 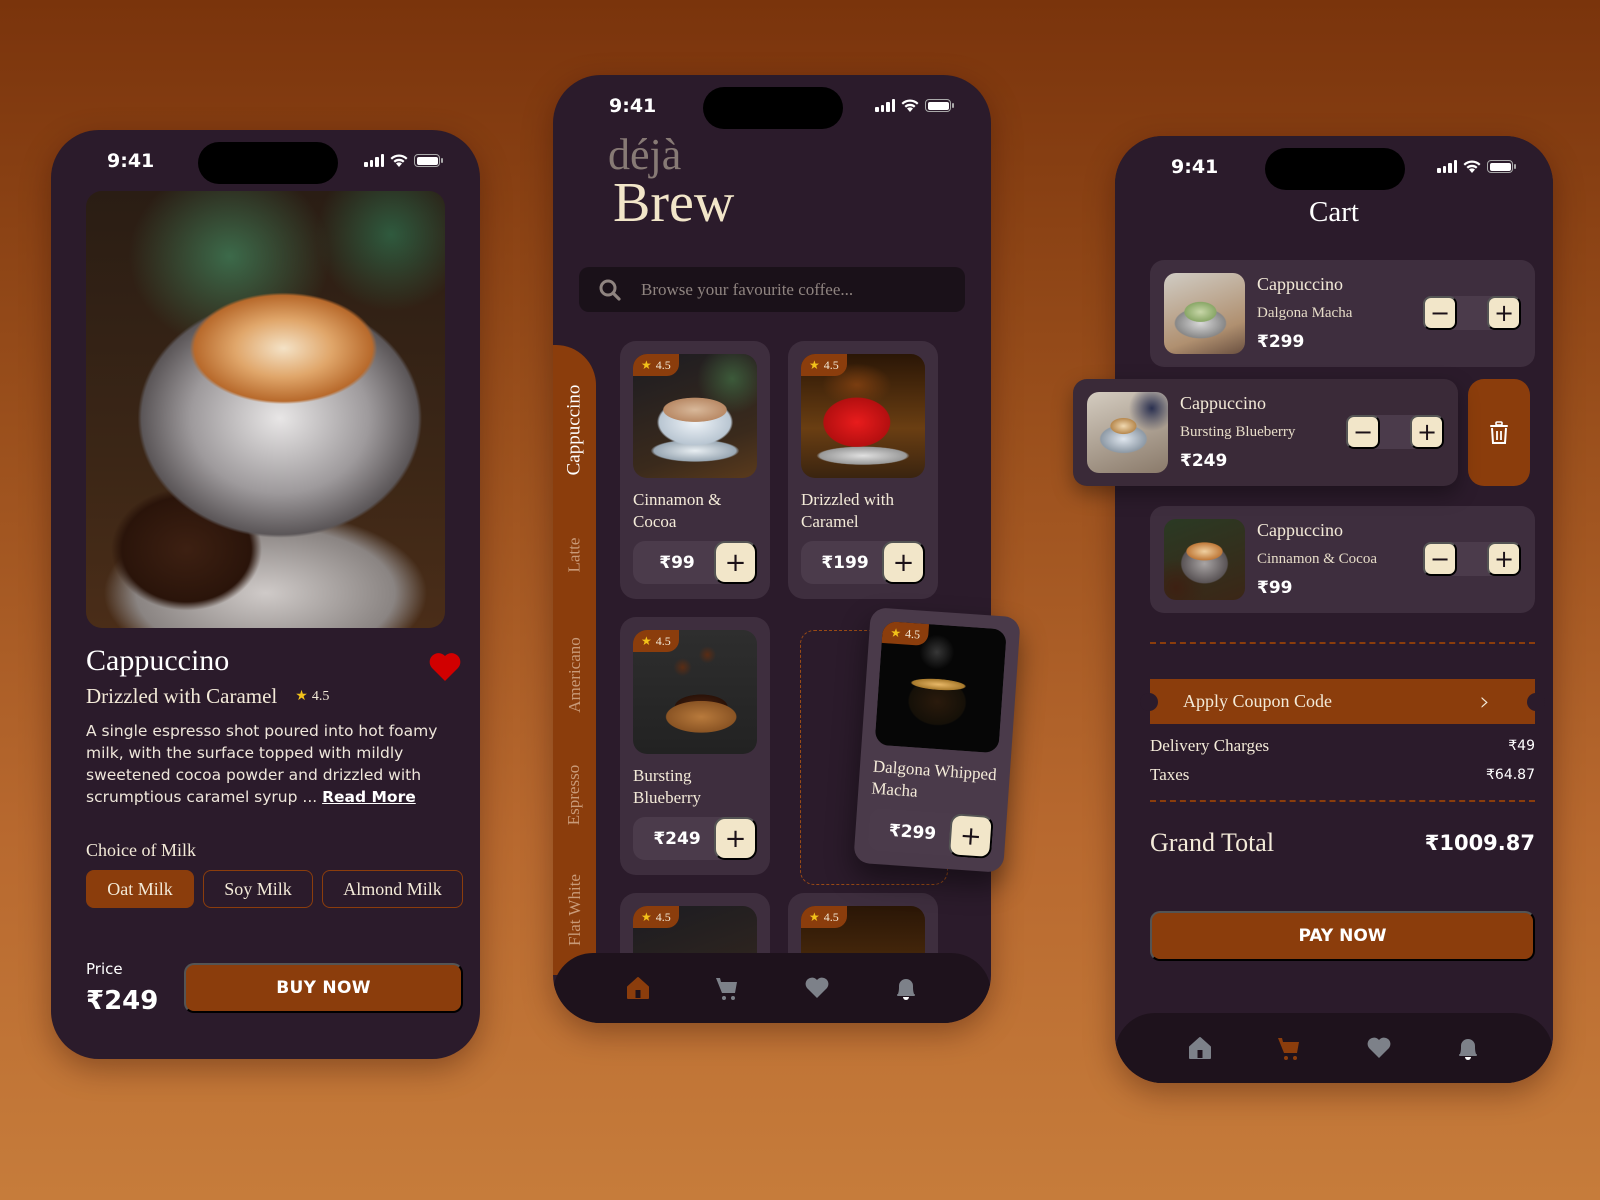 I want to click on cart-item-swiped: Cappuccino Bursting Blueberry ₹249 − +, so click(x=1265, y=432).